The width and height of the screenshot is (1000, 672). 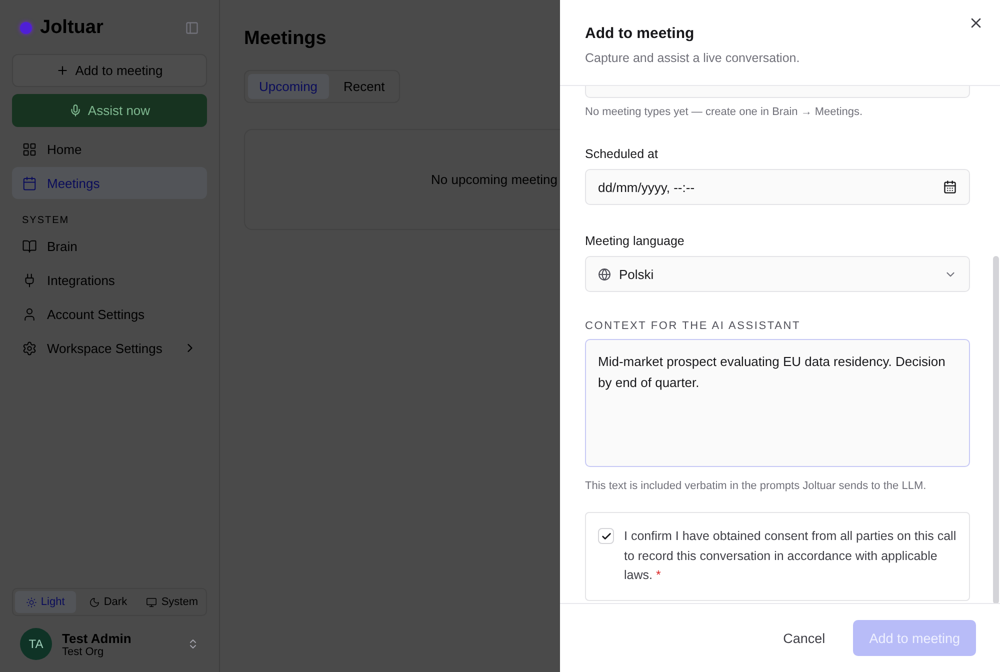 I want to click on nav-item: Account Settings, so click(x=109, y=314).